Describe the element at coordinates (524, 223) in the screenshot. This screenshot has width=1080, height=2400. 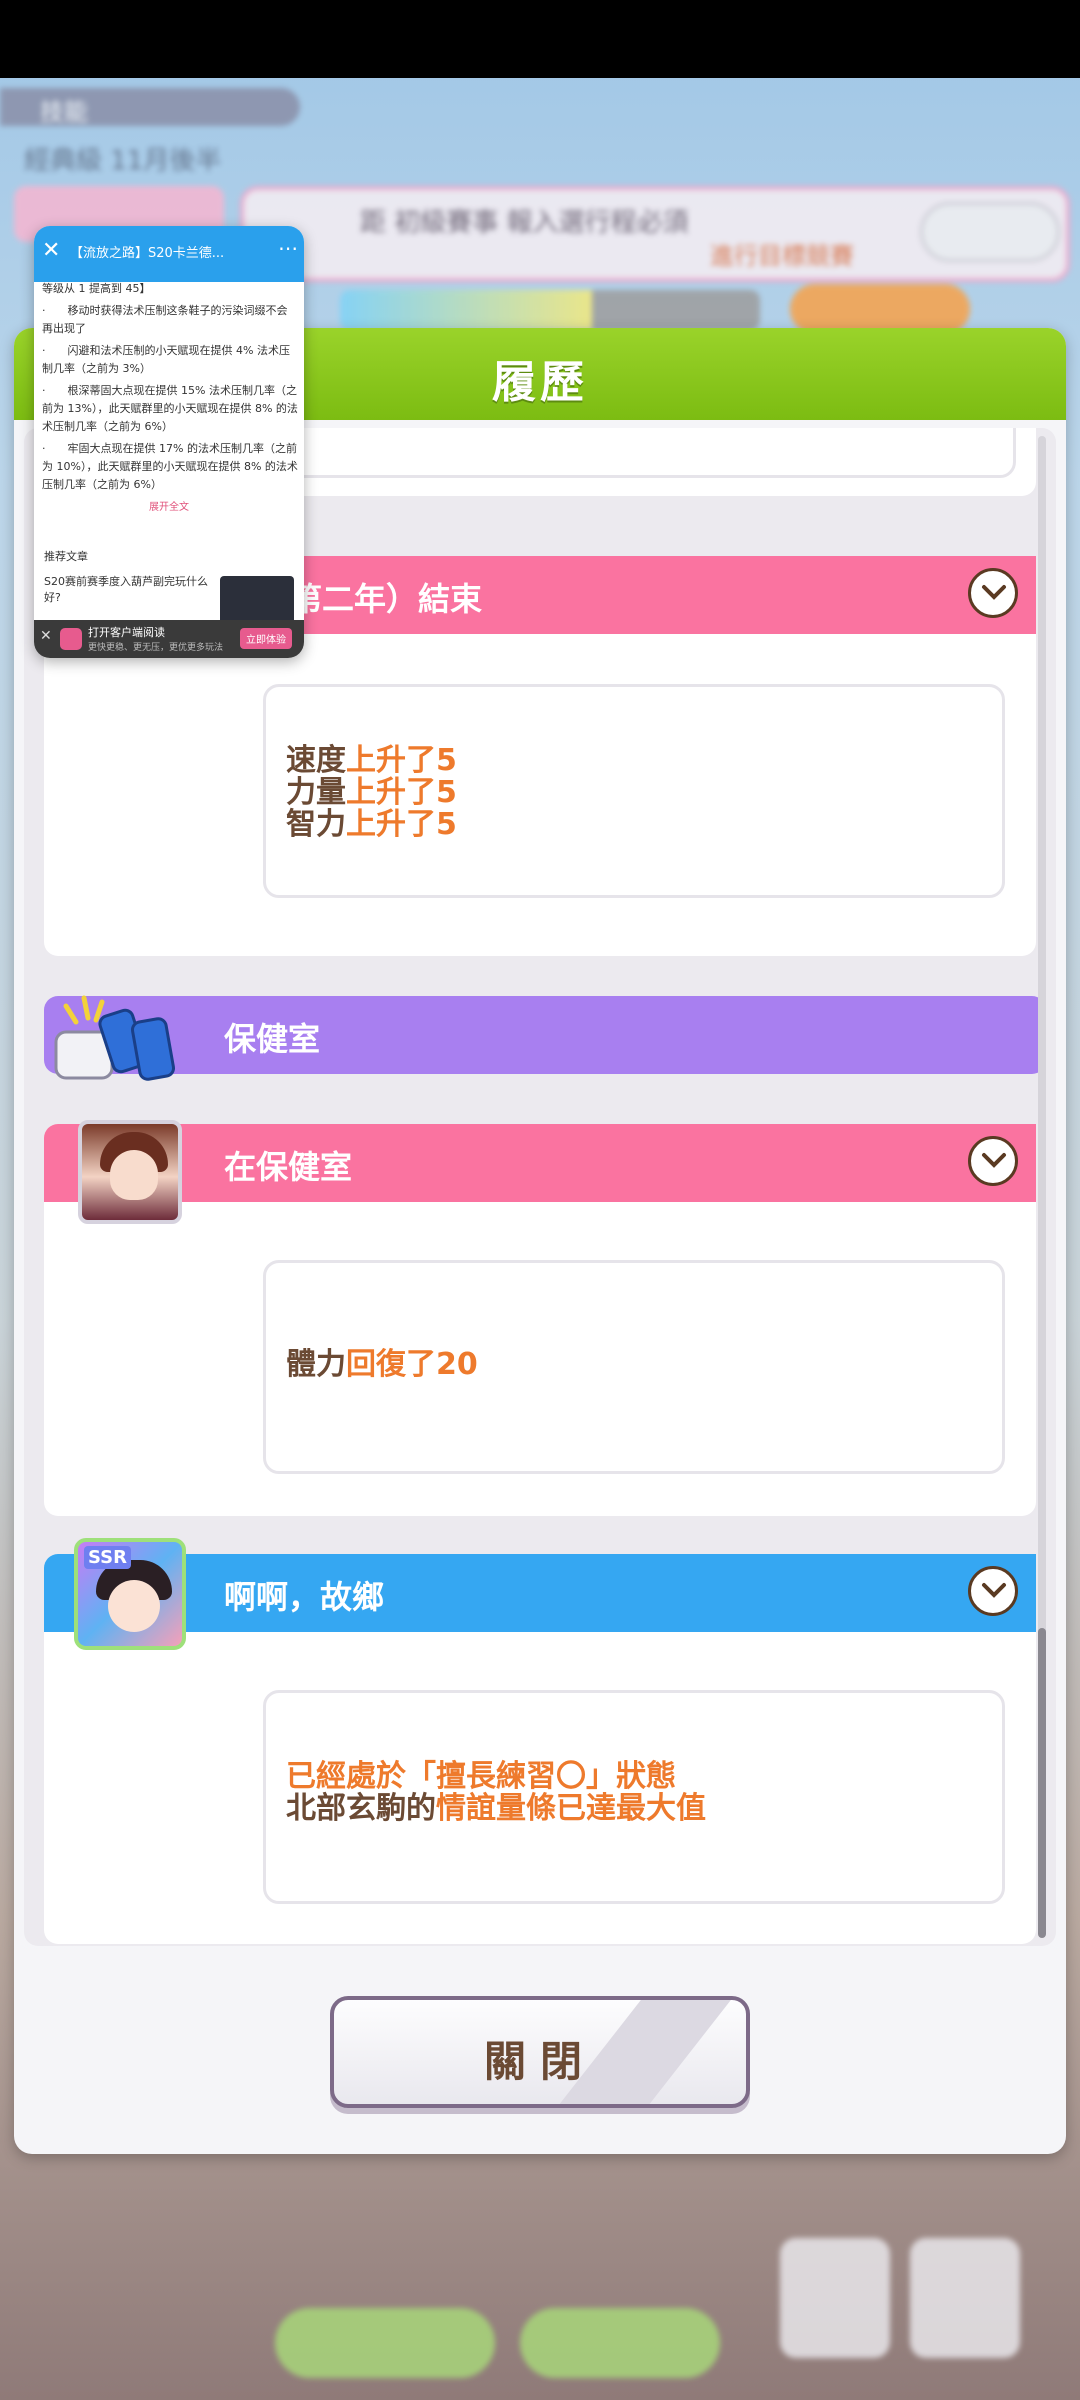
I see `bg-banner-text: 距 初級賽事 報入選行程必須` at that location.